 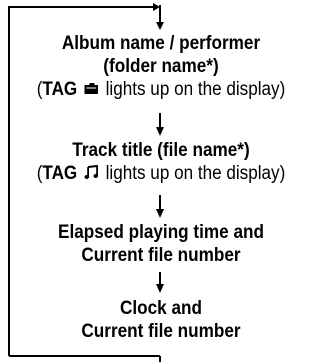 I want to click on step-1-line-1: Album name / performer, so click(x=161, y=43).